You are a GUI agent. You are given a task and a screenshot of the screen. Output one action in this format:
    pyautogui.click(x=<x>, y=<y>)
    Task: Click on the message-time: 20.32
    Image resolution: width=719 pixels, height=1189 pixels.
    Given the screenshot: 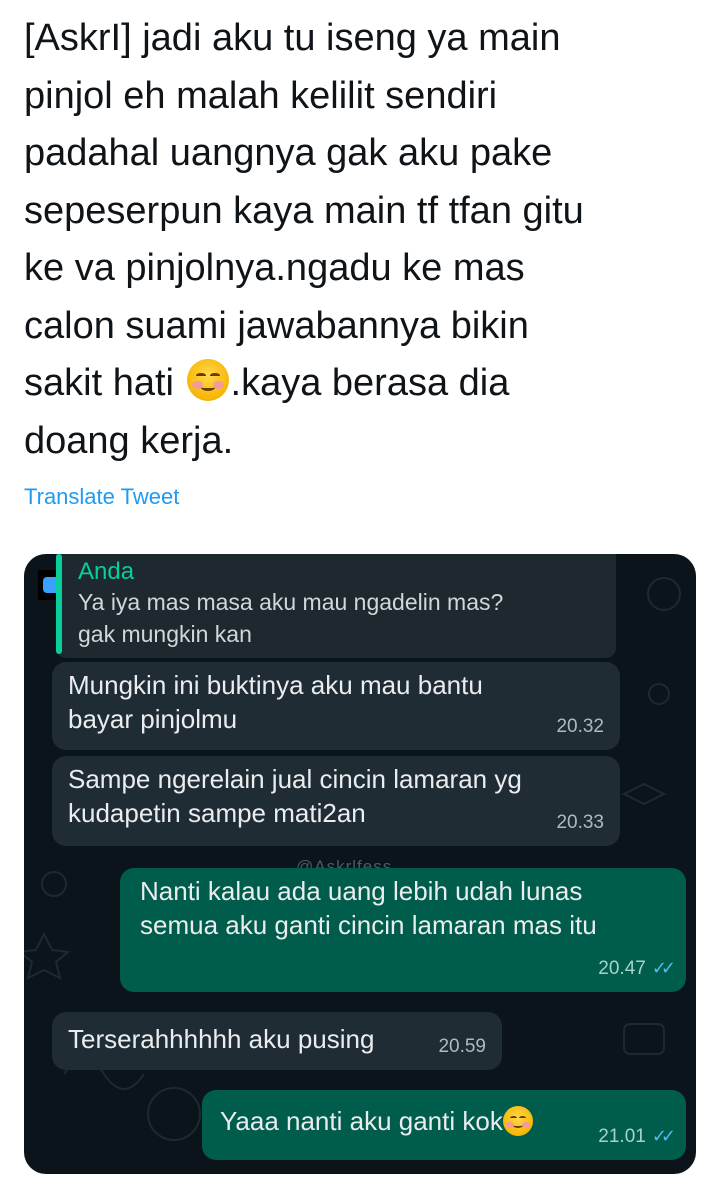 What is the action you would take?
    pyautogui.click(x=580, y=726)
    